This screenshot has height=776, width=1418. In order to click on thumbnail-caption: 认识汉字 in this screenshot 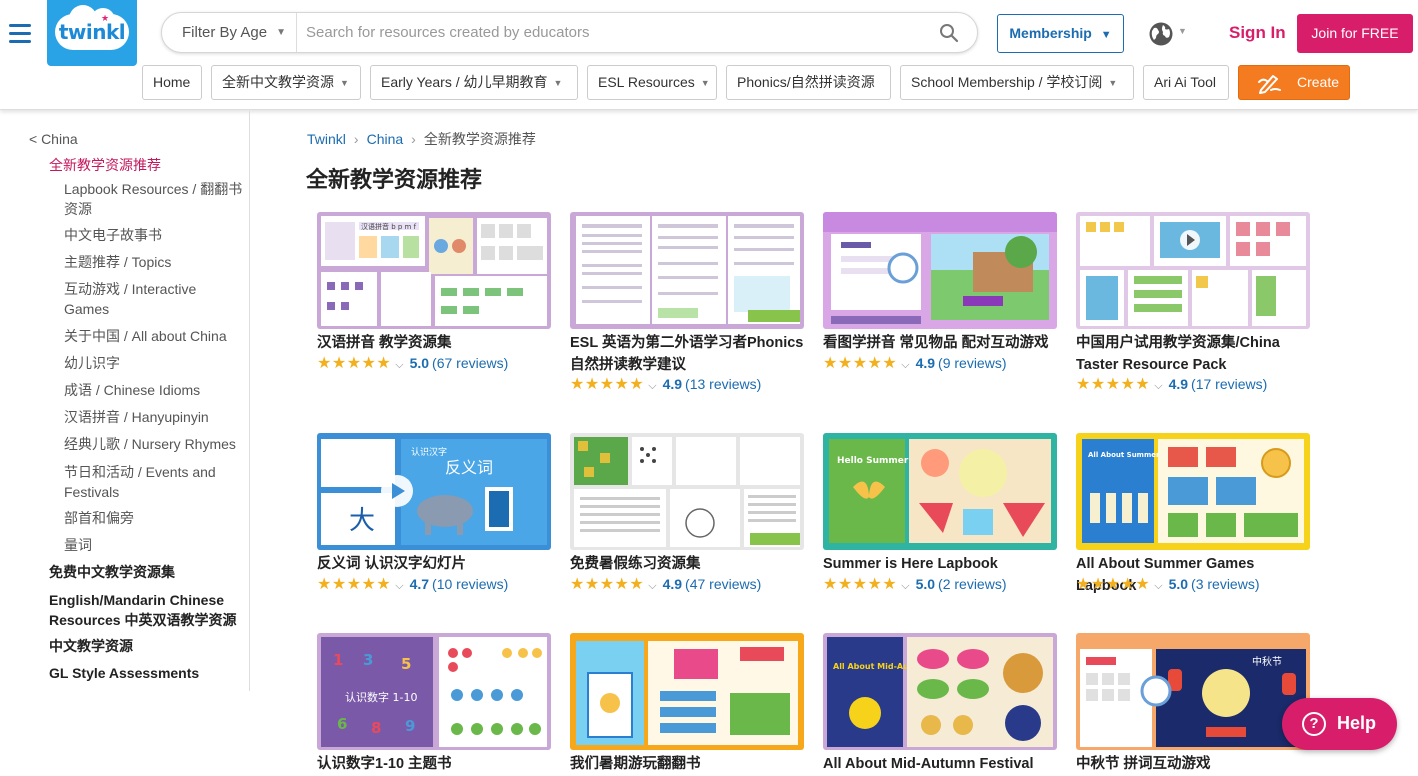, I will do `click(429, 452)`.